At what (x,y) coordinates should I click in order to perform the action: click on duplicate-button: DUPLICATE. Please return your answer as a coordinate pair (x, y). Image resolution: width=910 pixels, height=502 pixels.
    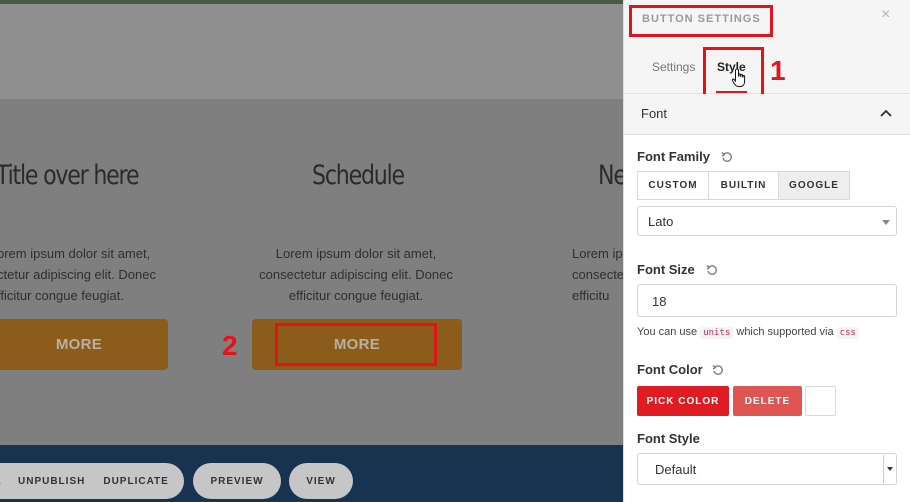
    Looking at the image, I should click on (135, 481).